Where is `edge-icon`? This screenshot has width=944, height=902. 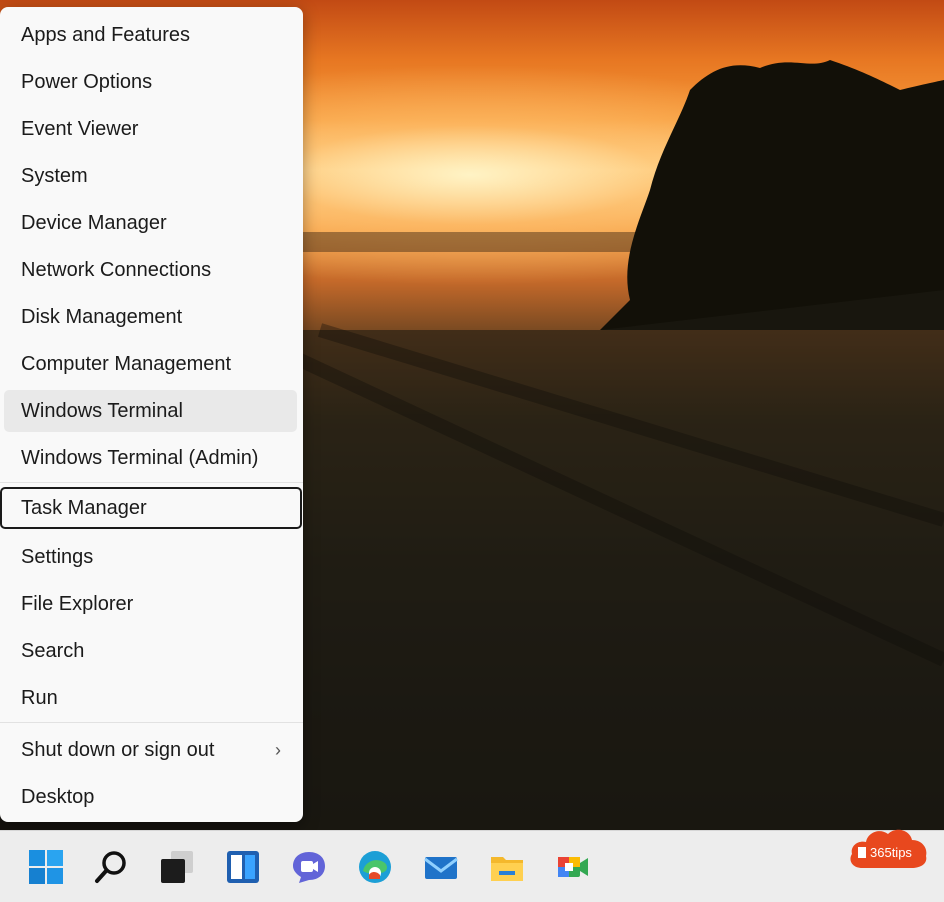 edge-icon is located at coordinates (375, 867).